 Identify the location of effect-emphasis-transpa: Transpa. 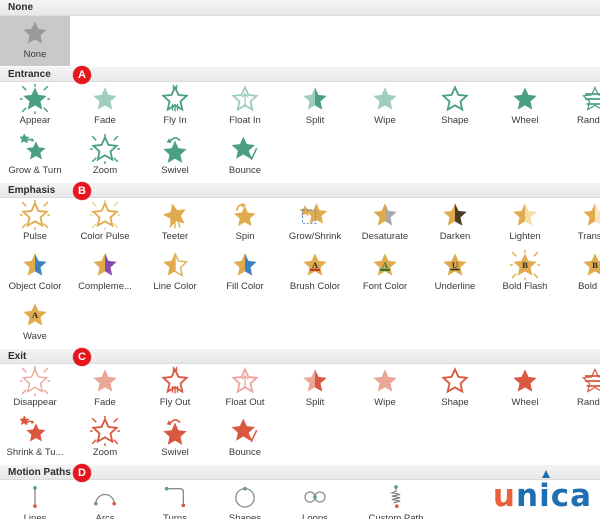
(580, 223).